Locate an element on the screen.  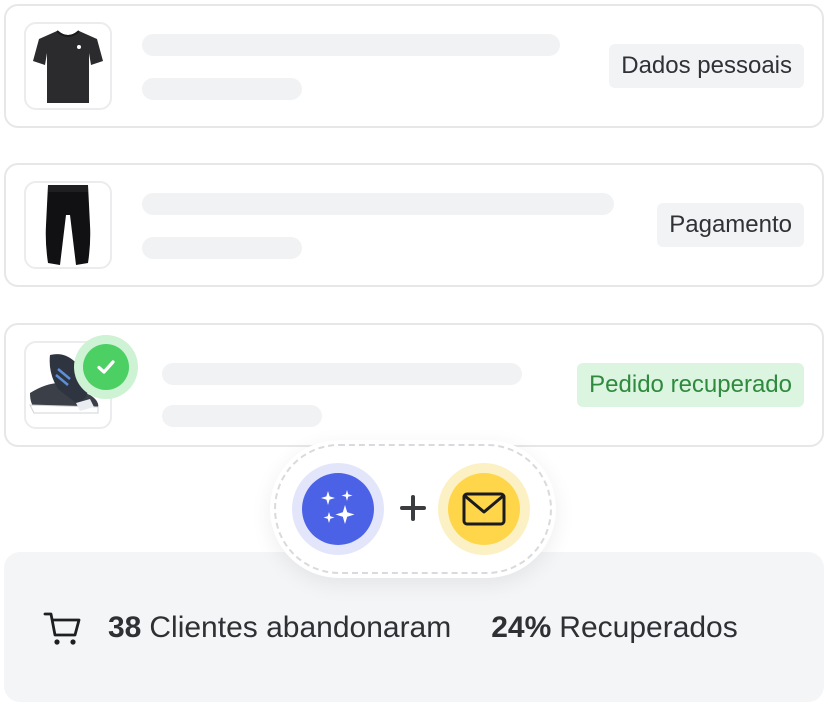
check-icon is located at coordinates (106, 367).